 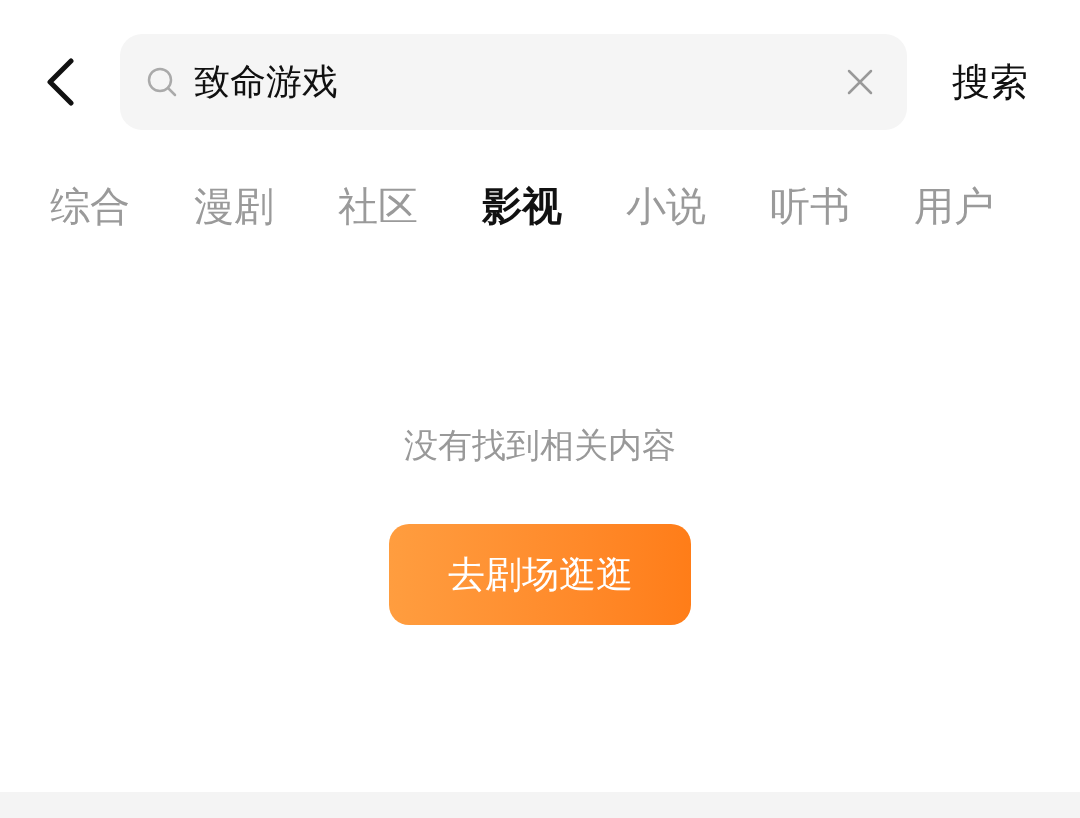 I want to click on category-tab: 漫剧, so click(x=234, y=206).